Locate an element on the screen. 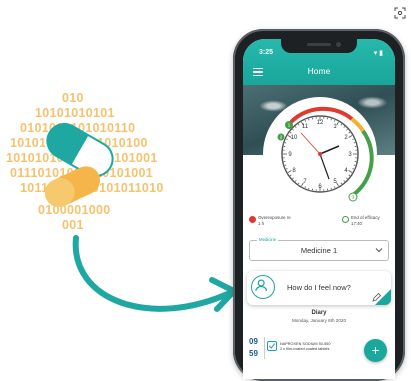 The height and width of the screenshot is (381, 411). medicine-selected-value: Medicine 1 is located at coordinates (319, 250).